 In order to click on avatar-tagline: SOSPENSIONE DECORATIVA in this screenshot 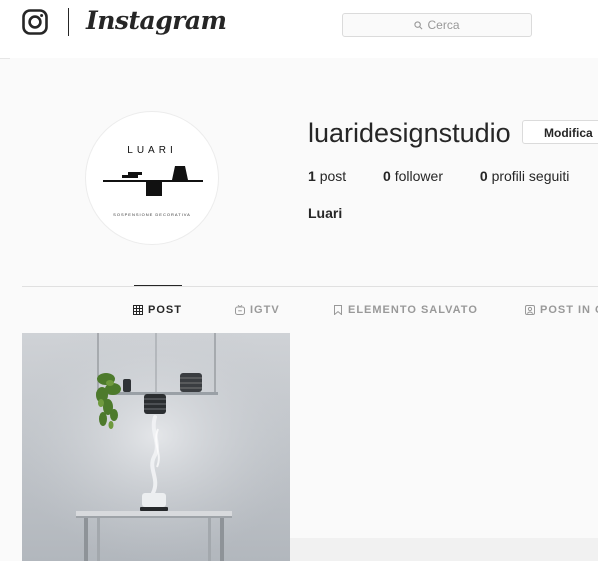, I will do `click(152, 214)`.